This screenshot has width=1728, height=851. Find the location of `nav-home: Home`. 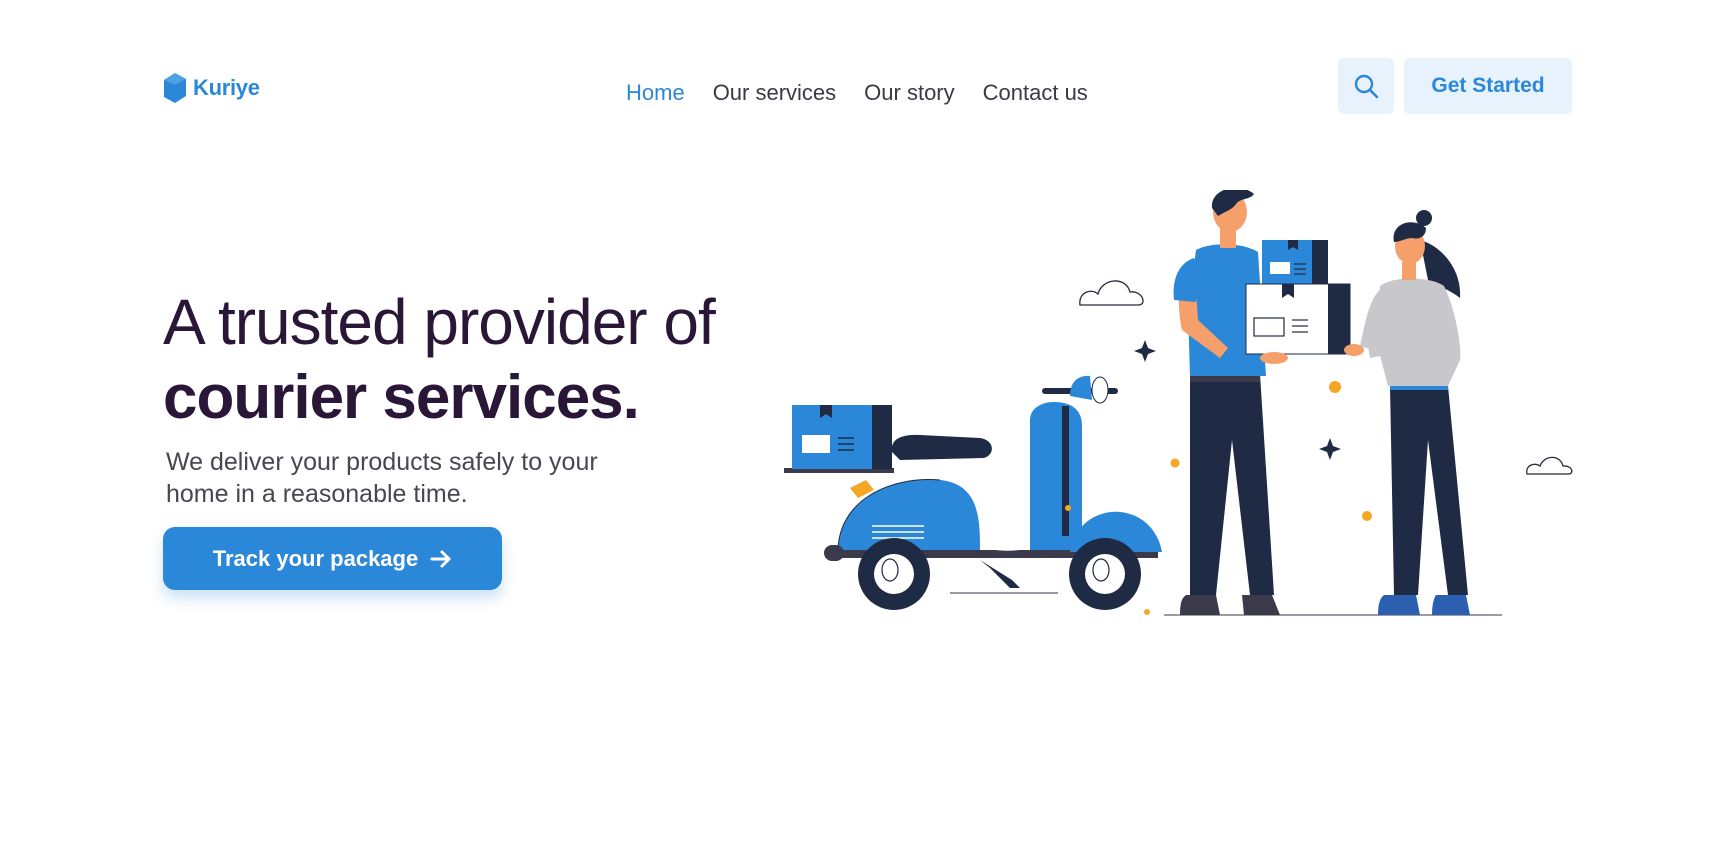

nav-home: Home is located at coordinates (655, 93).